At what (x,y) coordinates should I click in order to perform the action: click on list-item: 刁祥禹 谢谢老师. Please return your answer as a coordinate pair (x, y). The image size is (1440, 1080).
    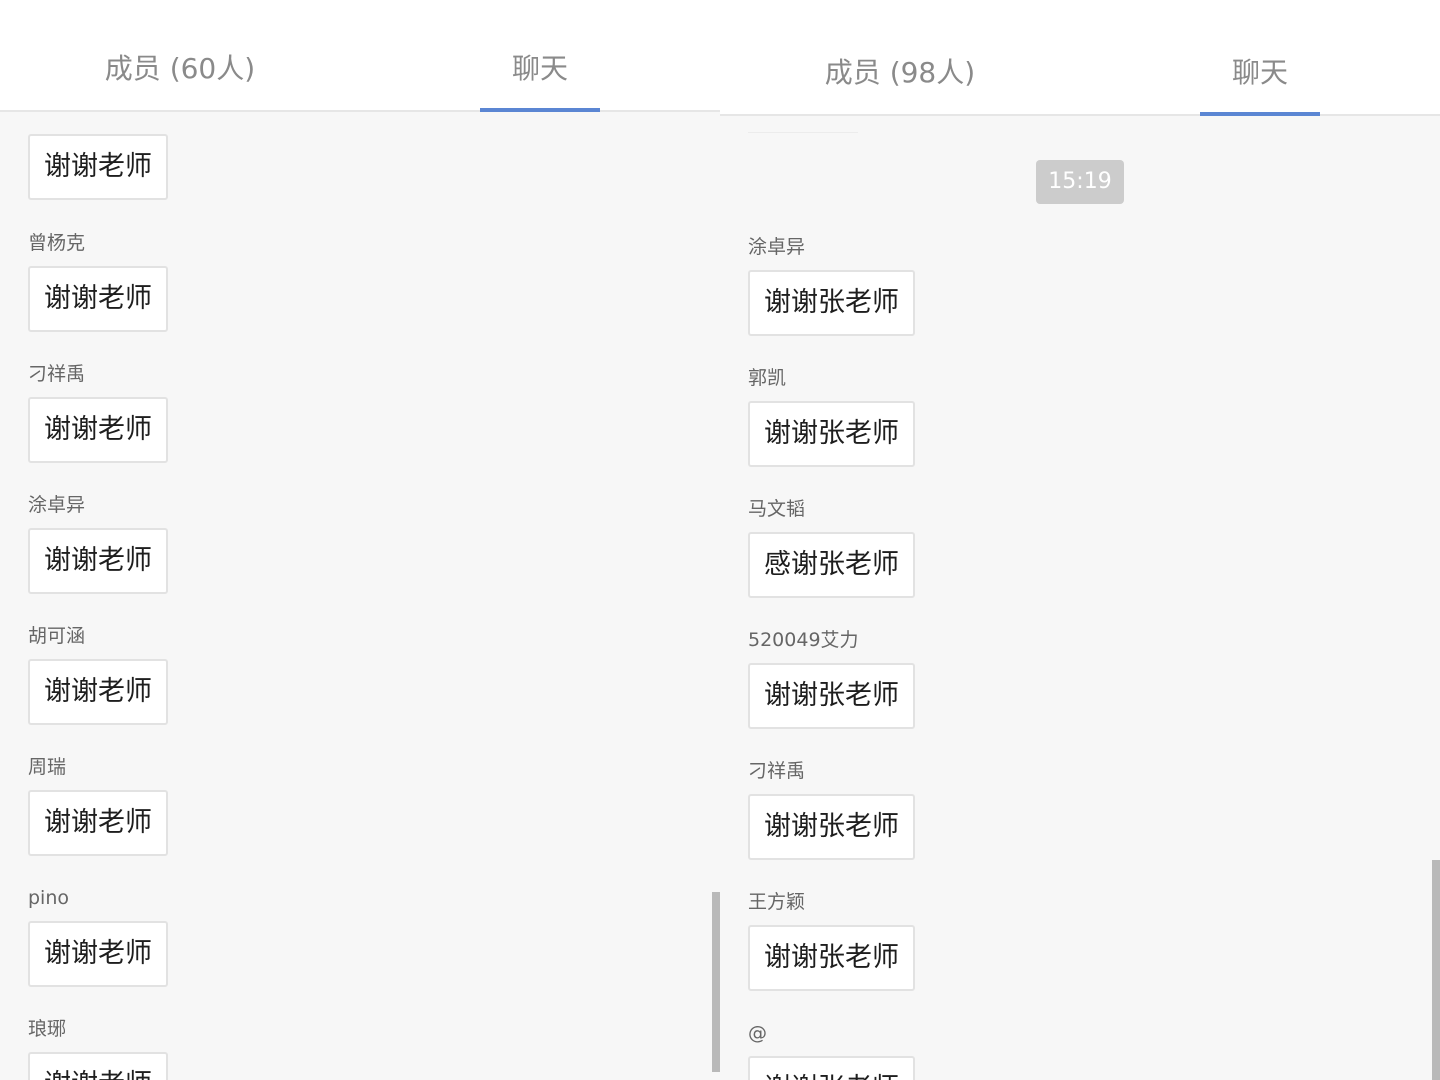
    Looking at the image, I should click on (98, 413).